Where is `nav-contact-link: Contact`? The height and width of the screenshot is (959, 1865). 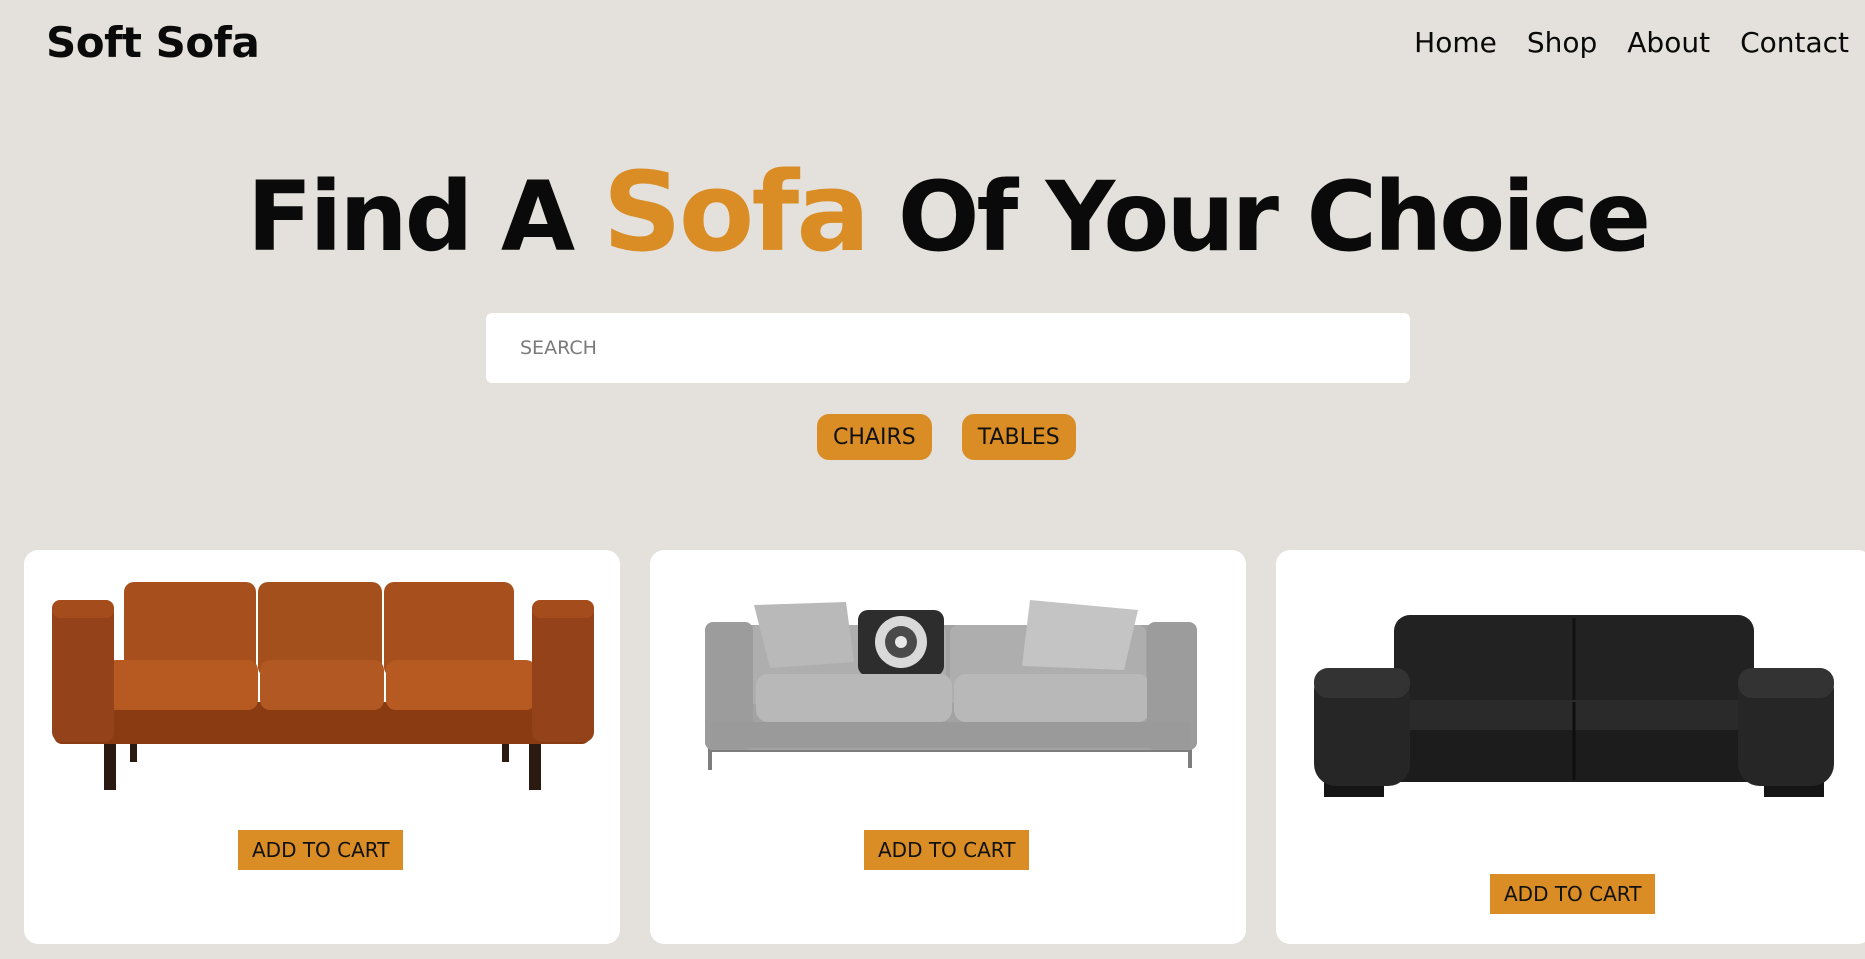
nav-contact-link: Contact is located at coordinates (1794, 42).